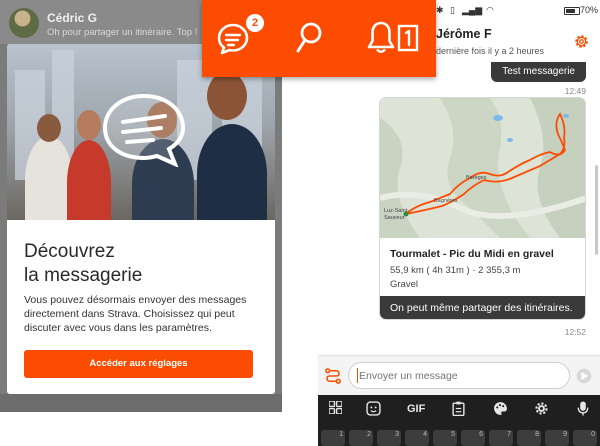 This screenshot has height=446, width=600. What do you see at coordinates (557, 438) in the screenshot?
I see `keyboard-key: 9` at bounding box center [557, 438].